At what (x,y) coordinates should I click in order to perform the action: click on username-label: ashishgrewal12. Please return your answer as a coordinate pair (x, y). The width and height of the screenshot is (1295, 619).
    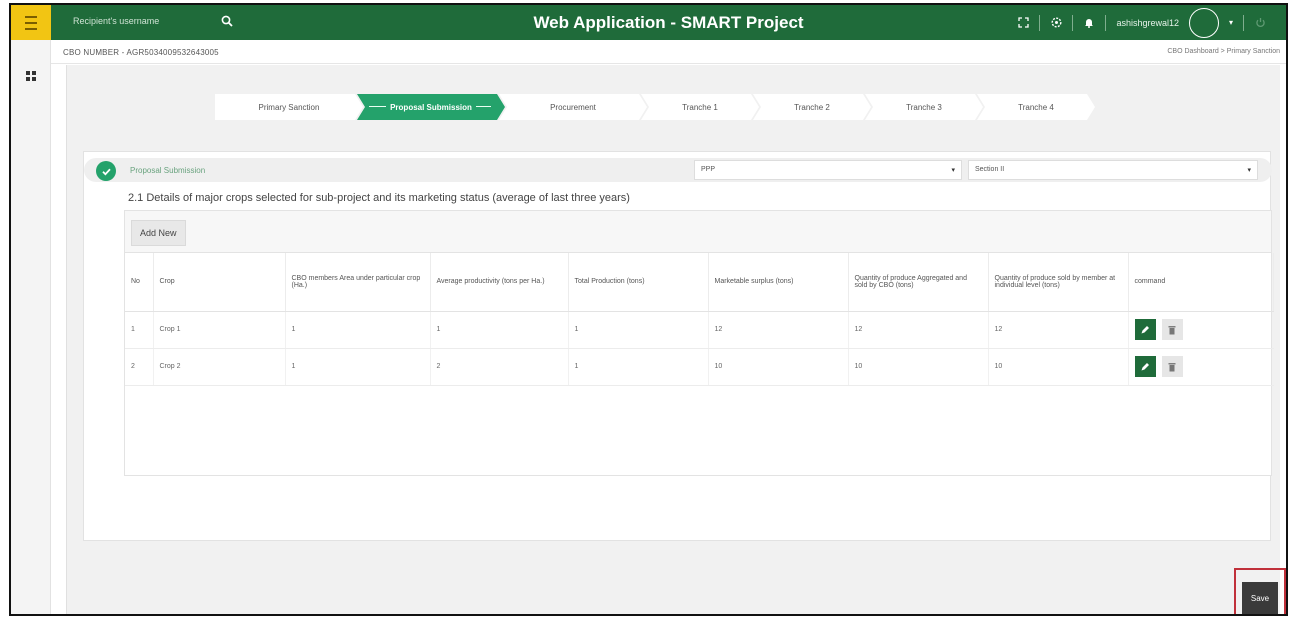
    Looking at the image, I should click on (1147, 23).